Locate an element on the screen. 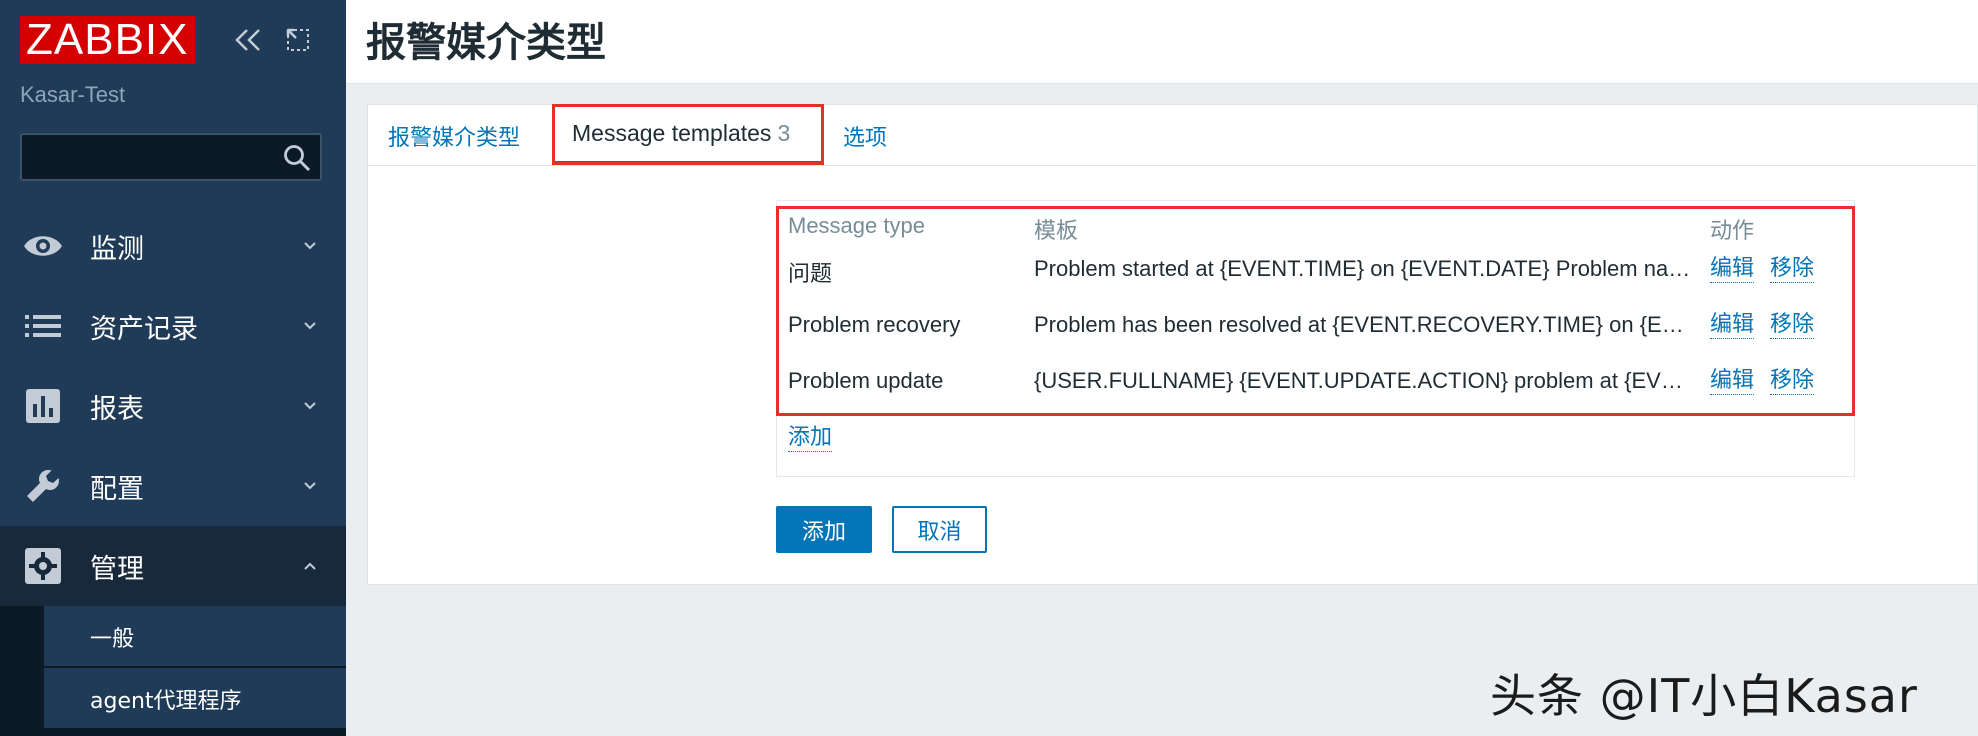 This screenshot has height=736, width=1978. tab-media-type: 报警媒介类型 is located at coordinates (454, 136).